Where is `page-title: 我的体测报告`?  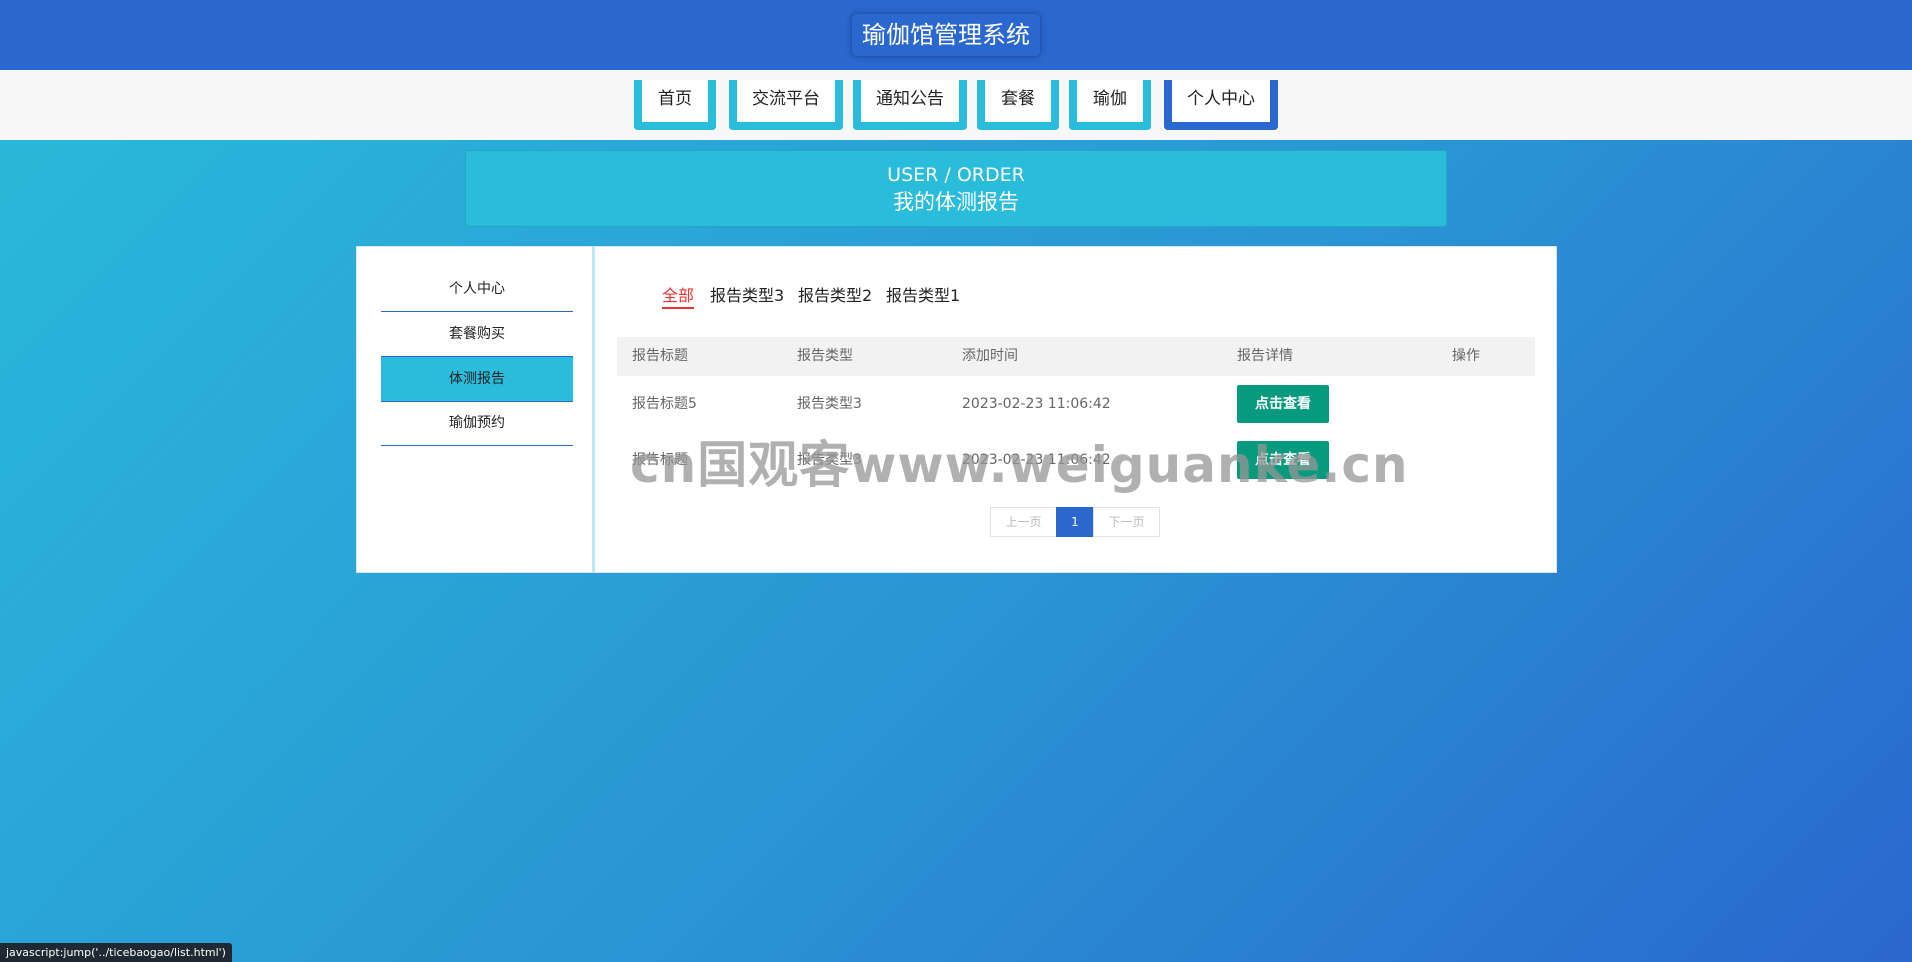 page-title: 我的体测报告 is located at coordinates (956, 202).